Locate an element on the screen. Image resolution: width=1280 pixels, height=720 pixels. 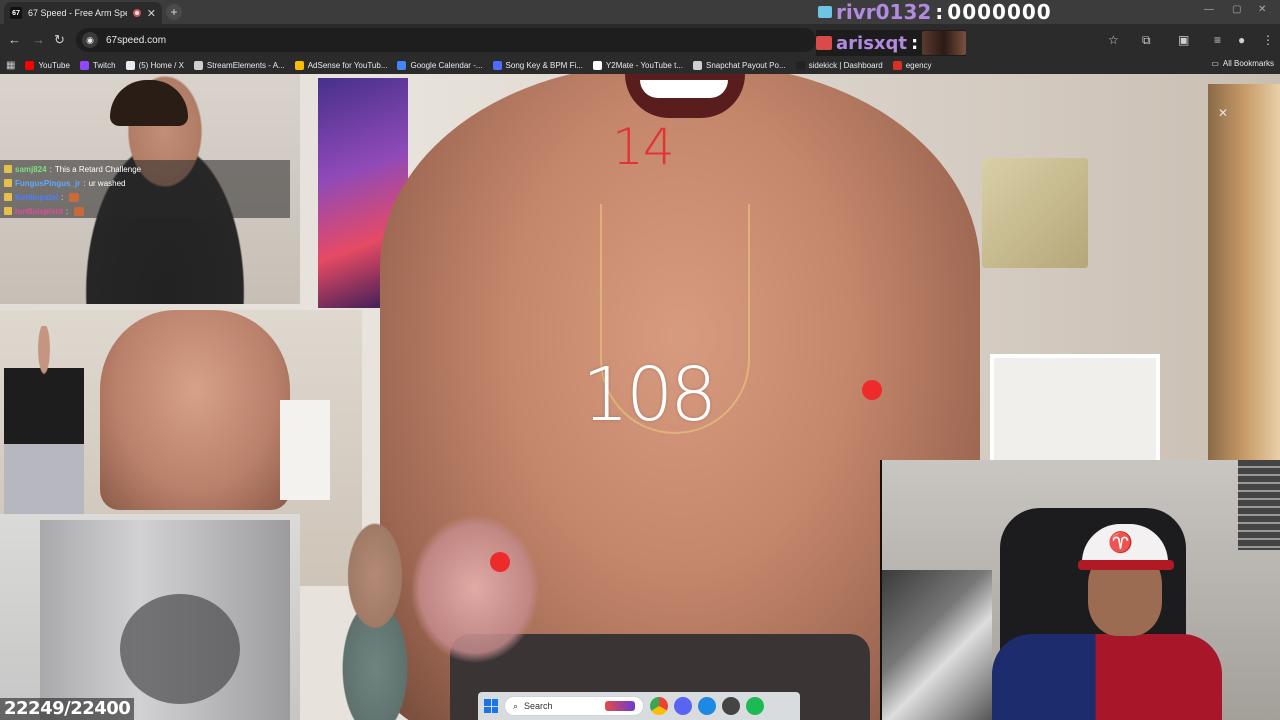
shelf-thumbnail is located at coordinates (305, 450).